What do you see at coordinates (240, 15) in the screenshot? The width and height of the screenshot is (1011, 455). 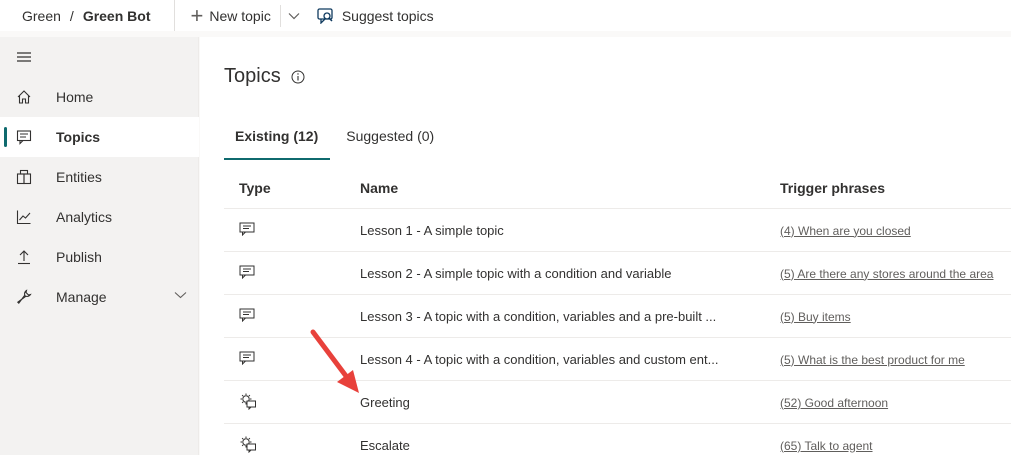 I see `new-topic-label: New topic` at bounding box center [240, 15].